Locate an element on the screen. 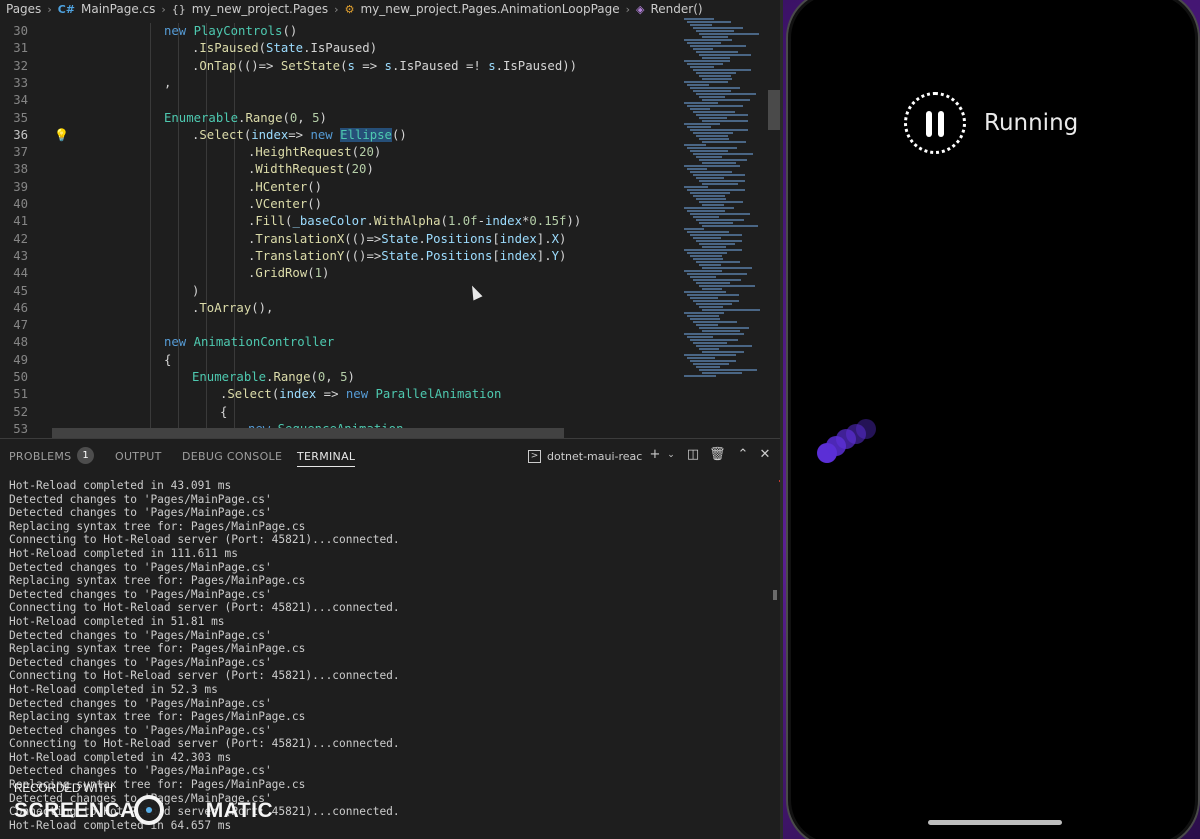 Image resolution: width=1200 pixels, height=839 pixels. line-number: 45 is located at coordinates (20, 290).